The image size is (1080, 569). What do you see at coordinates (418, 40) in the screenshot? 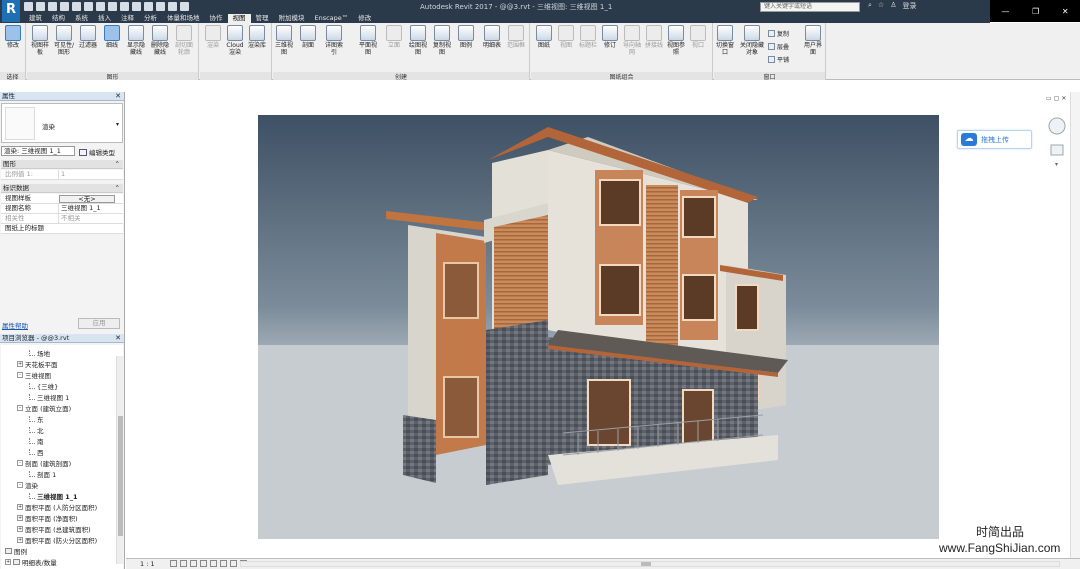
I see `drafting-view-button: 绘图视图` at bounding box center [418, 40].